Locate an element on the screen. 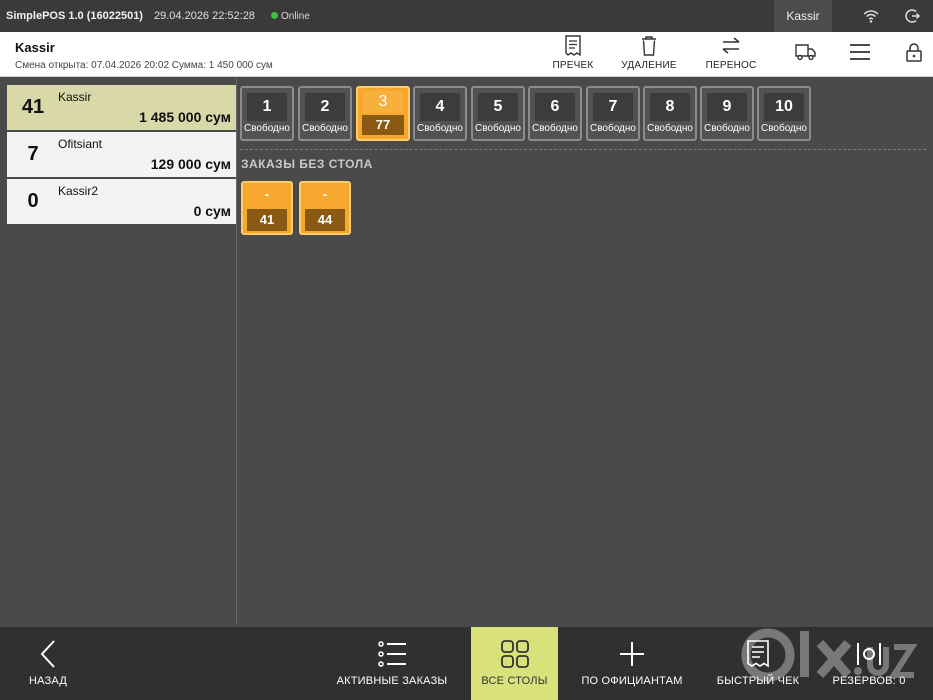 Image resolution: width=933 pixels, height=700 pixels. table-tile: 1 Свободно is located at coordinates (267, 113).